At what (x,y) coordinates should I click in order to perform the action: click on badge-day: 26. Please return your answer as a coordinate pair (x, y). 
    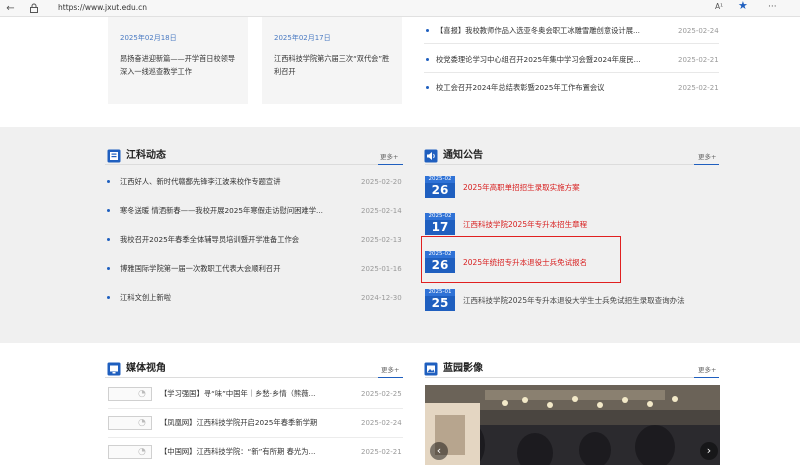
    Looking at the image, I should click on (440, 190).